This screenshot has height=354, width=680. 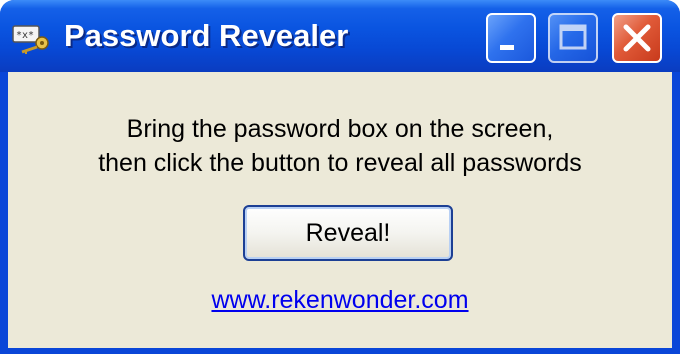 I want to click on app-key-icon: *x*, so click(x=34, y=39).